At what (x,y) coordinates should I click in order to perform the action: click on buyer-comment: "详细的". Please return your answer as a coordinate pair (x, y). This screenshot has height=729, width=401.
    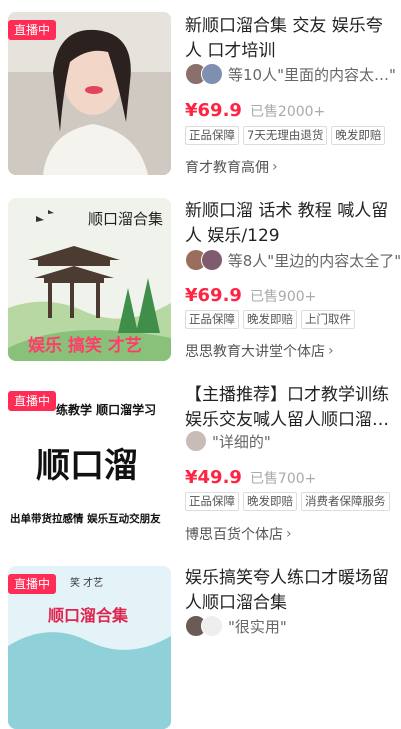
    Looking at the image, I should click on (241, 441).